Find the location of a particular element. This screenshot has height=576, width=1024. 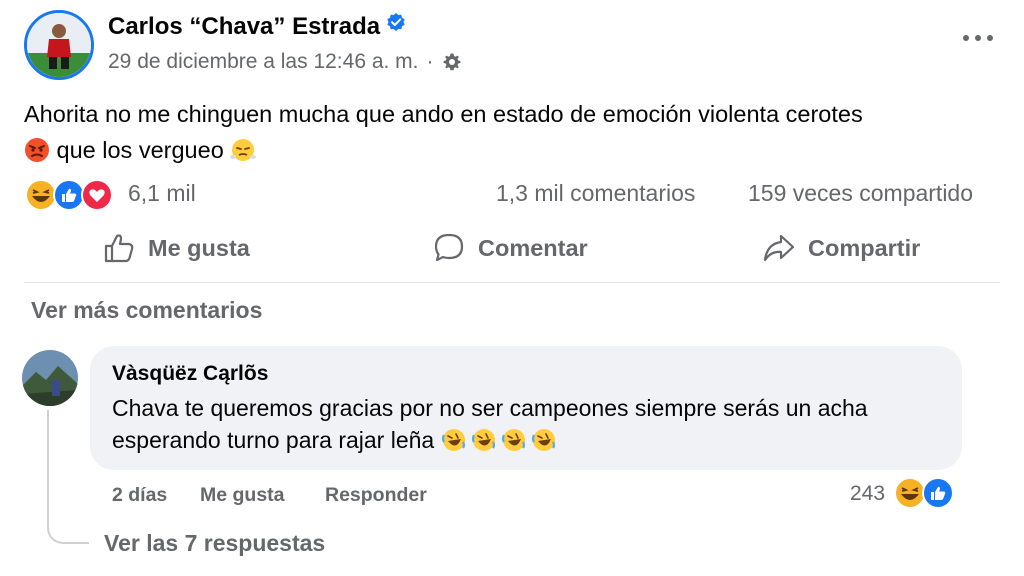

comment-author: Vàsqüëz Cąrlõs is located at coordinates (190, 374).